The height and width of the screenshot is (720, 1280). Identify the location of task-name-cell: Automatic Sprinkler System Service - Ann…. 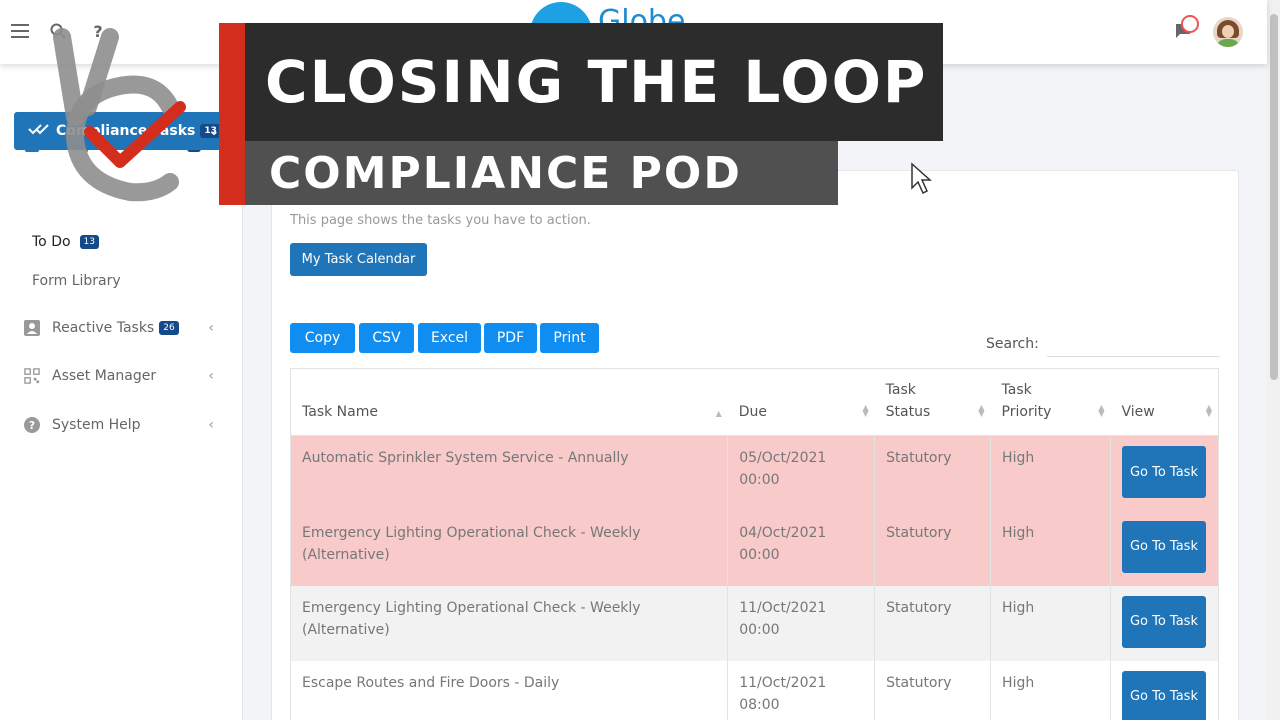
(509, 473).